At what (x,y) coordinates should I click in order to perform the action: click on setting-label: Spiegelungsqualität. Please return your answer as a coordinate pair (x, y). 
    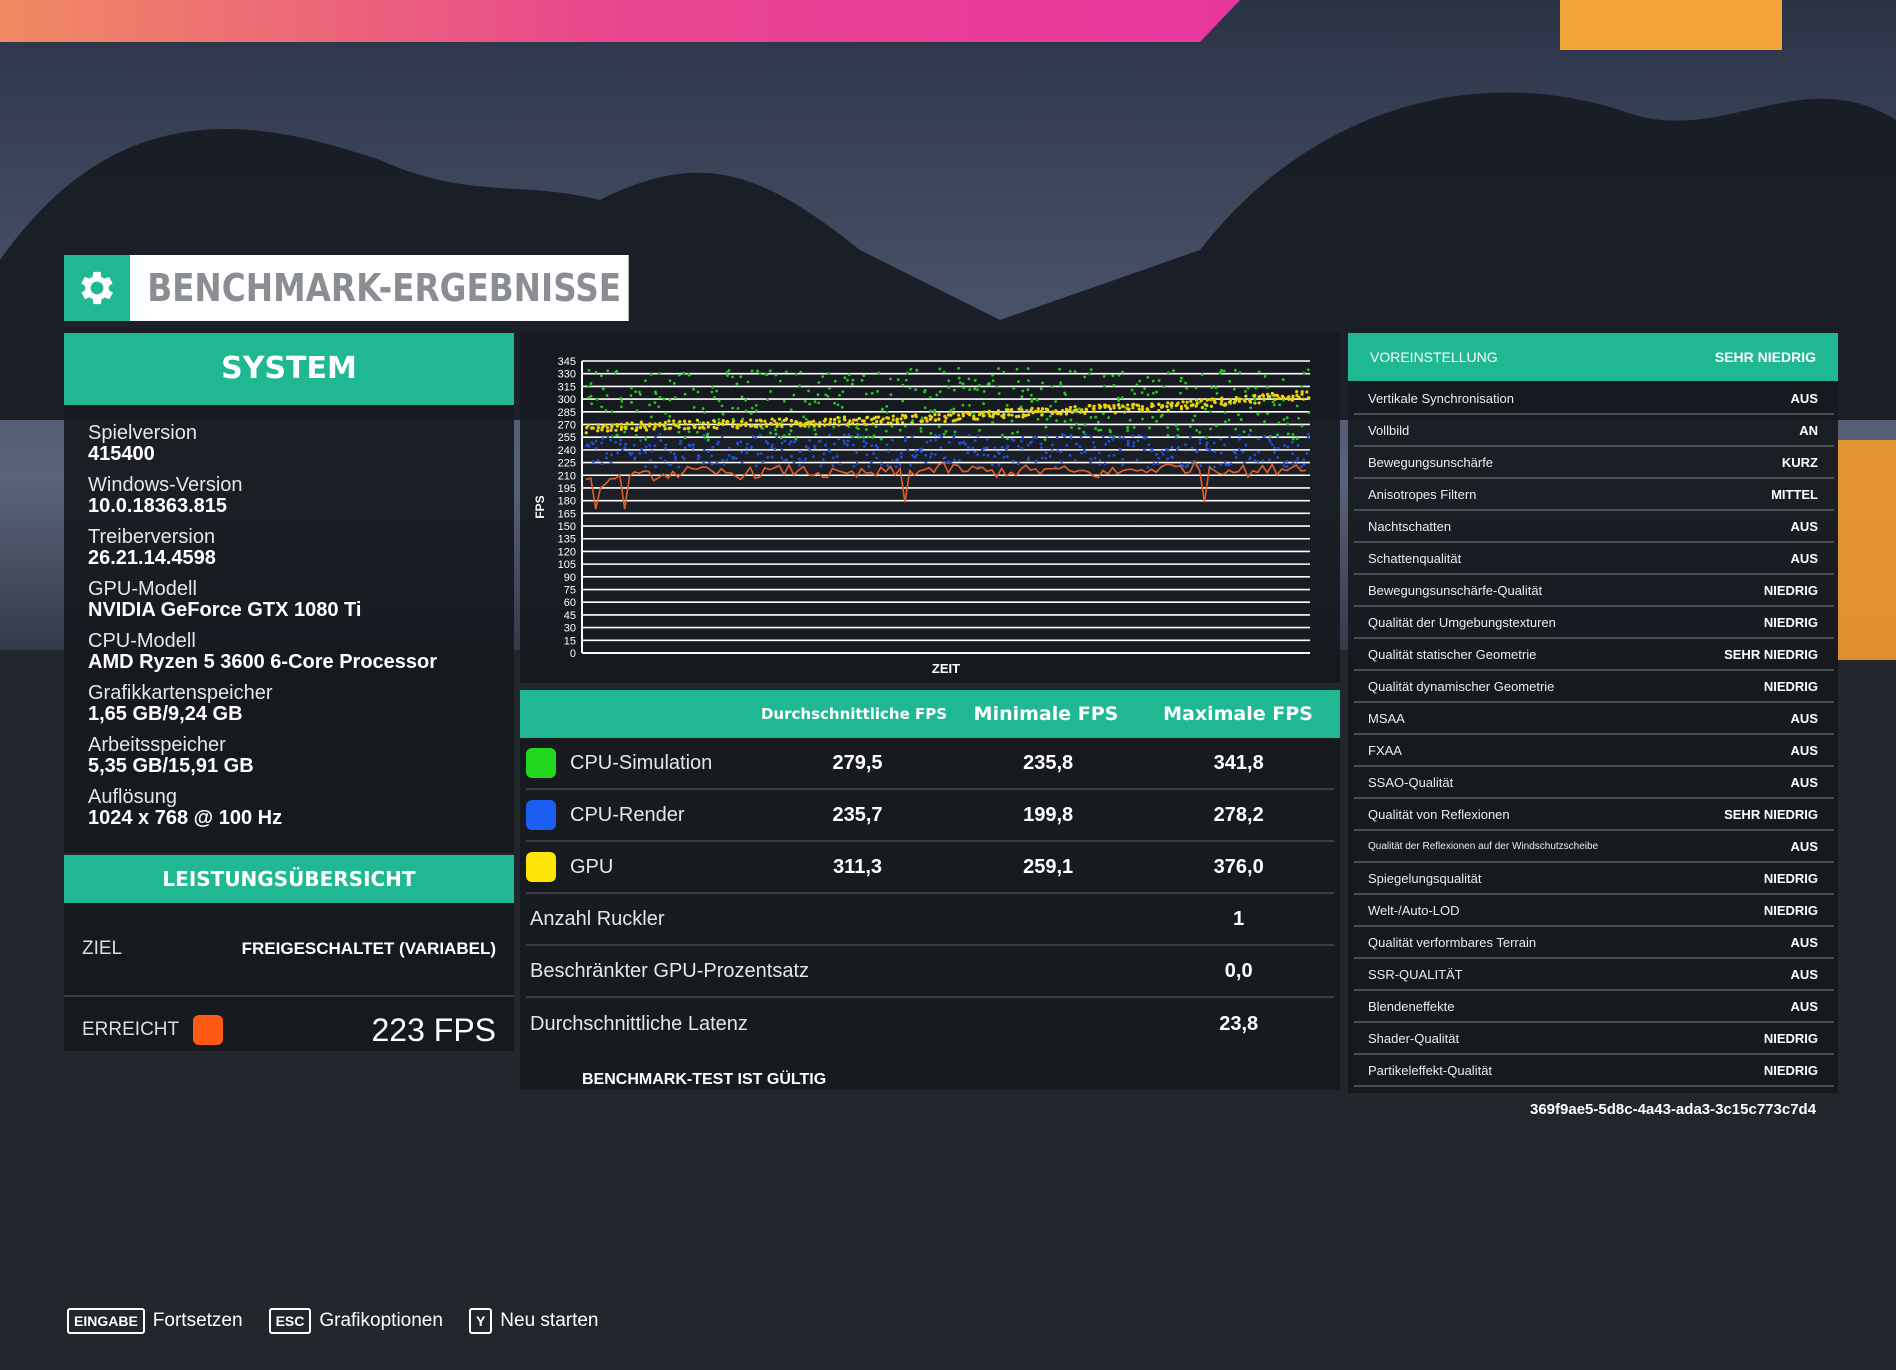
    Looking at the image, I should click on (1425, 878).